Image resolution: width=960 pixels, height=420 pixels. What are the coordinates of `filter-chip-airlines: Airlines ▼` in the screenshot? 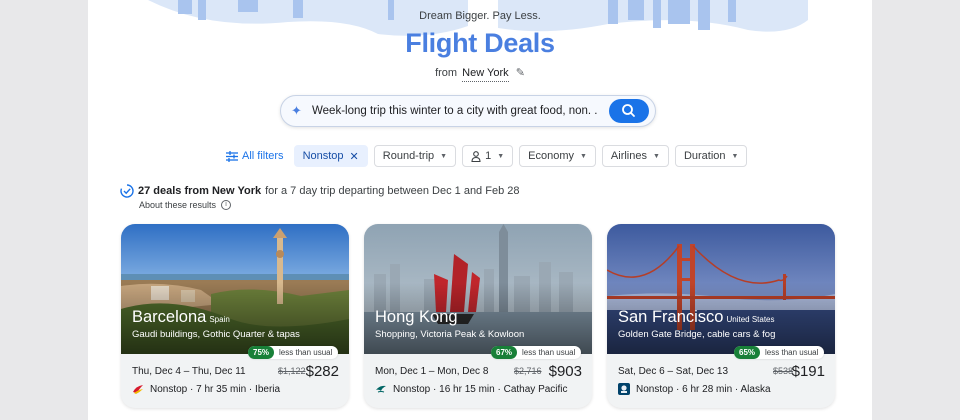 It's located at (635, 156).